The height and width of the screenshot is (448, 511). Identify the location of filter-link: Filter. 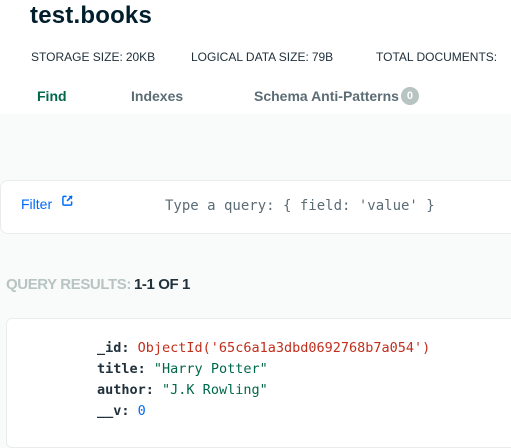
(47, 203).